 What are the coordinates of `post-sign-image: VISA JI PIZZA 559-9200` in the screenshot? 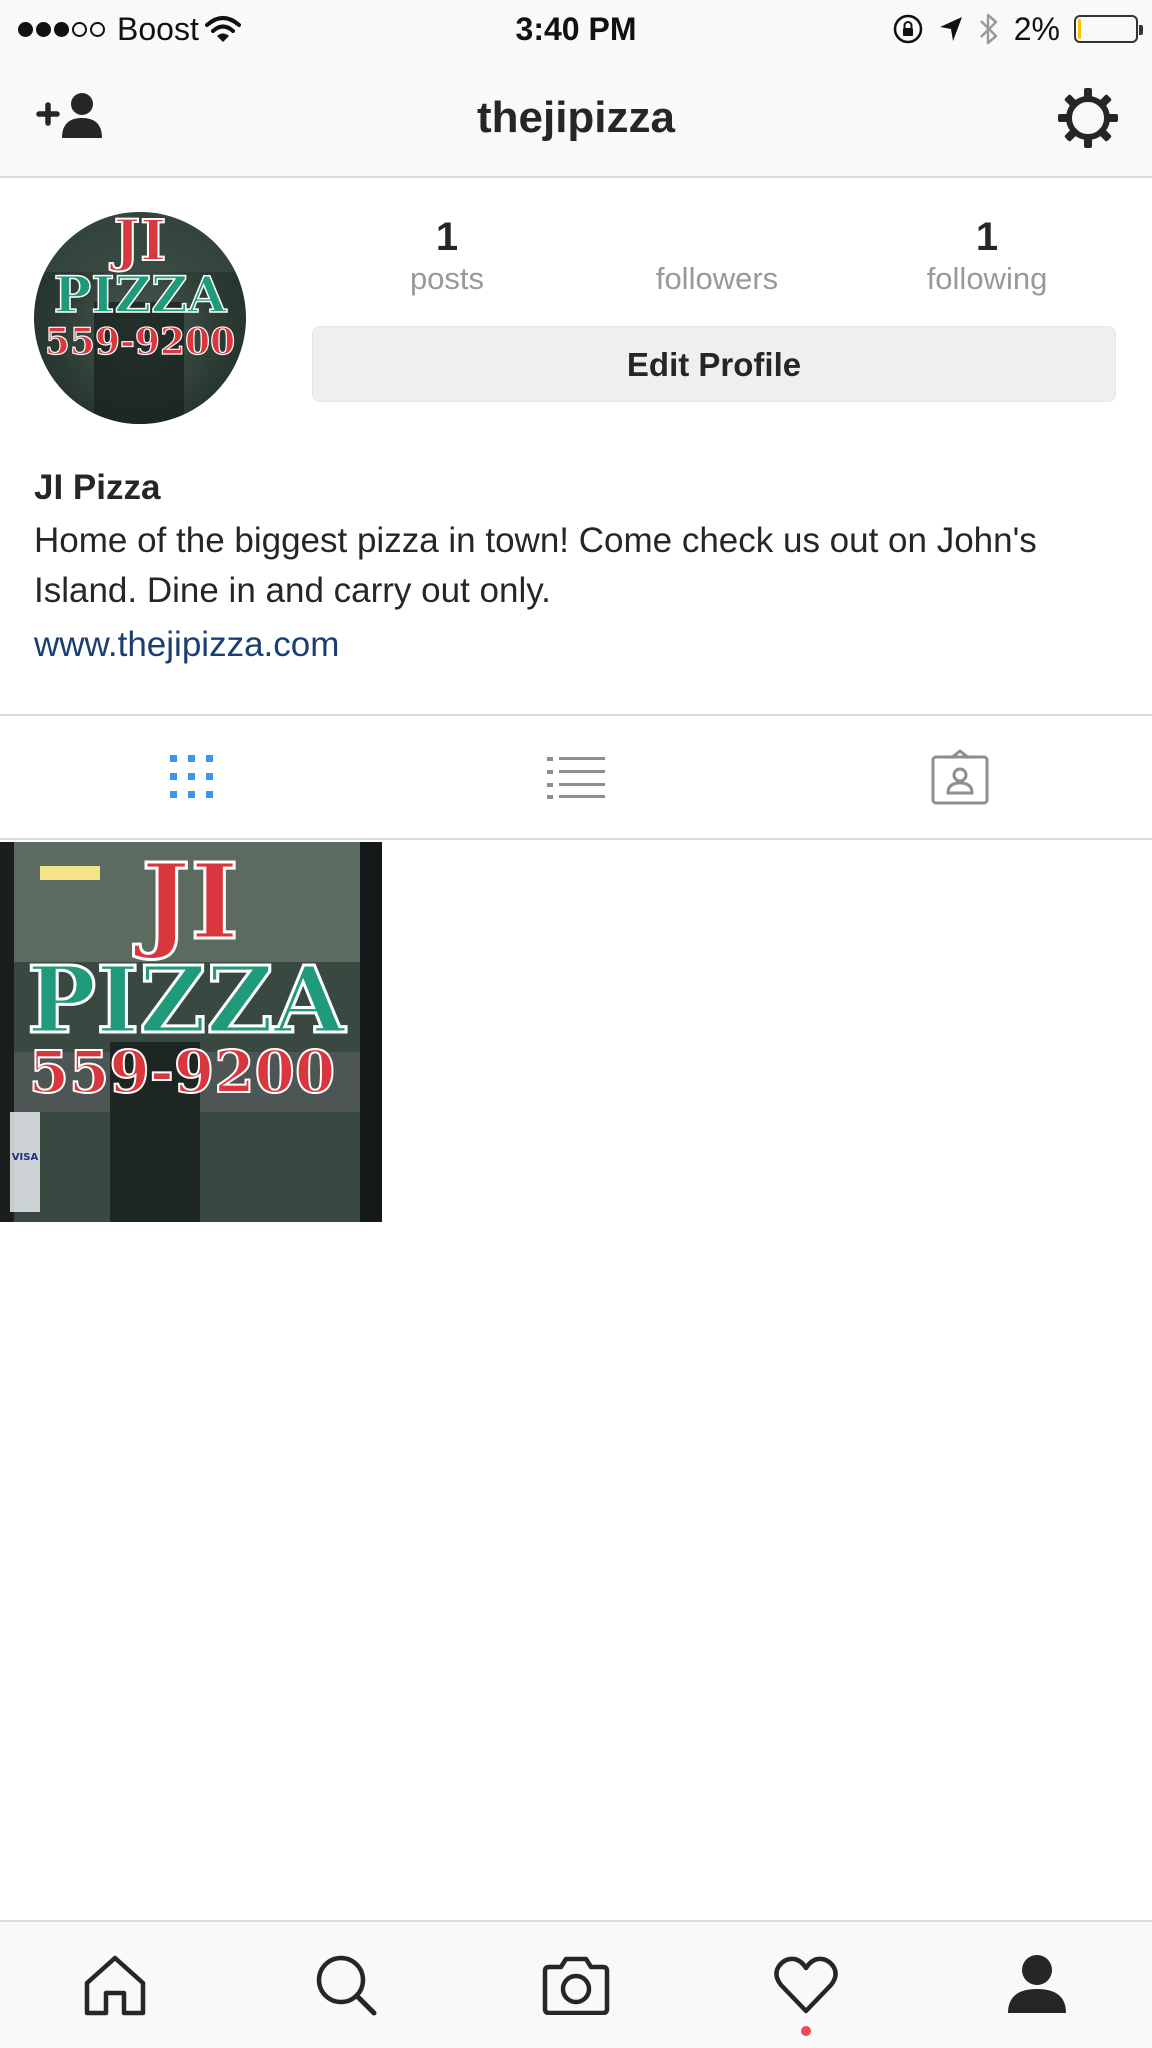 It's located at (191, 1032).